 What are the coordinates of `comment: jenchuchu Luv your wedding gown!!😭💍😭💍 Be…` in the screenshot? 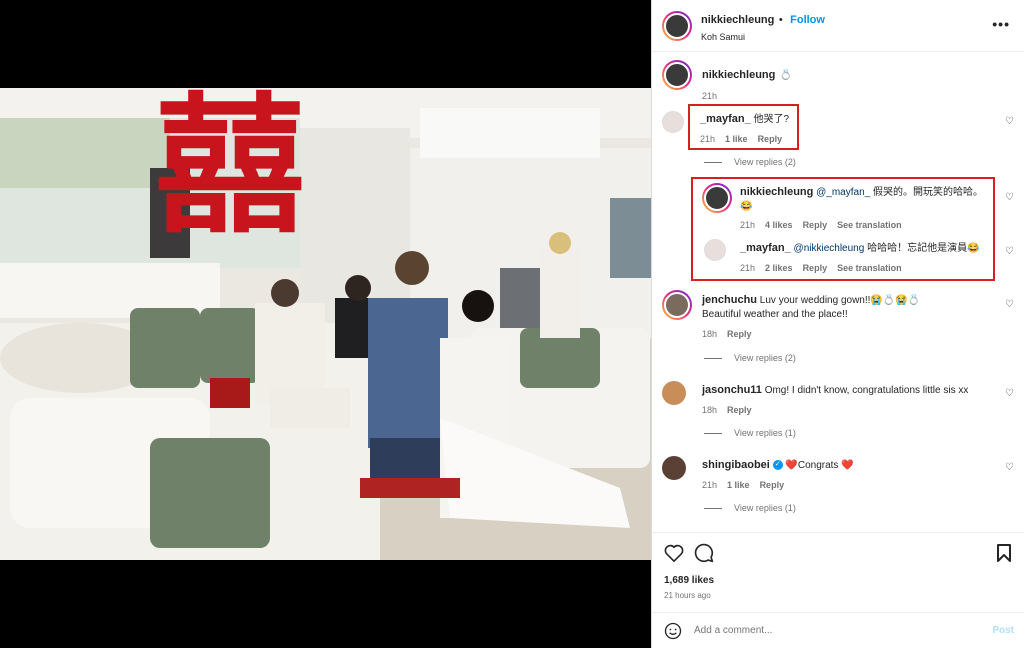 It's located at (837, 314).